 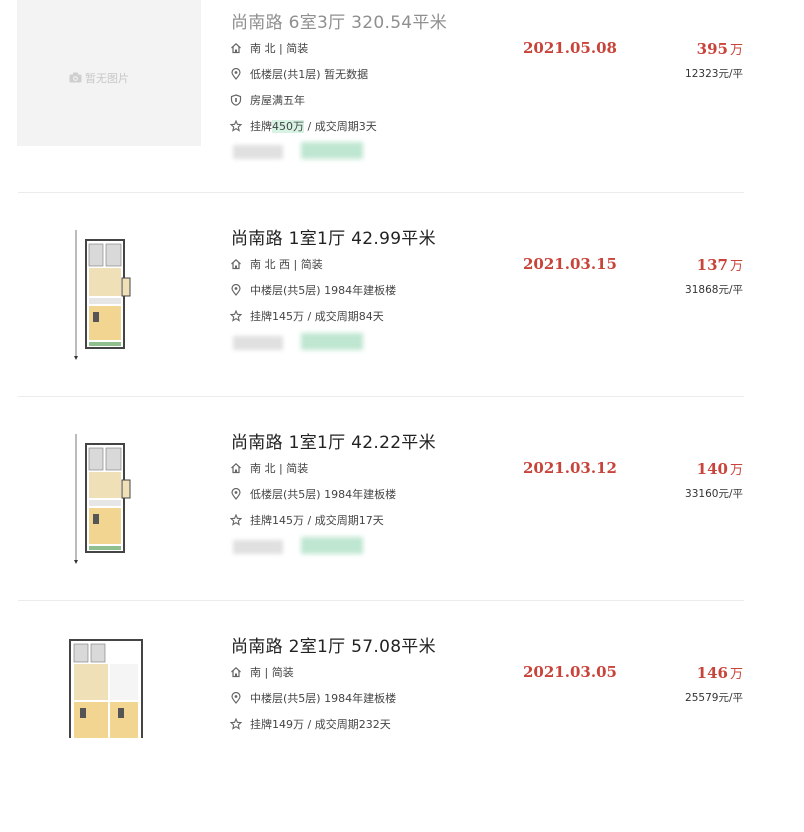 What do you see at coordinates (261, 126) in the screenshot?
I see `listing-price-label: 挂牌` at bounding box center [261, 126].